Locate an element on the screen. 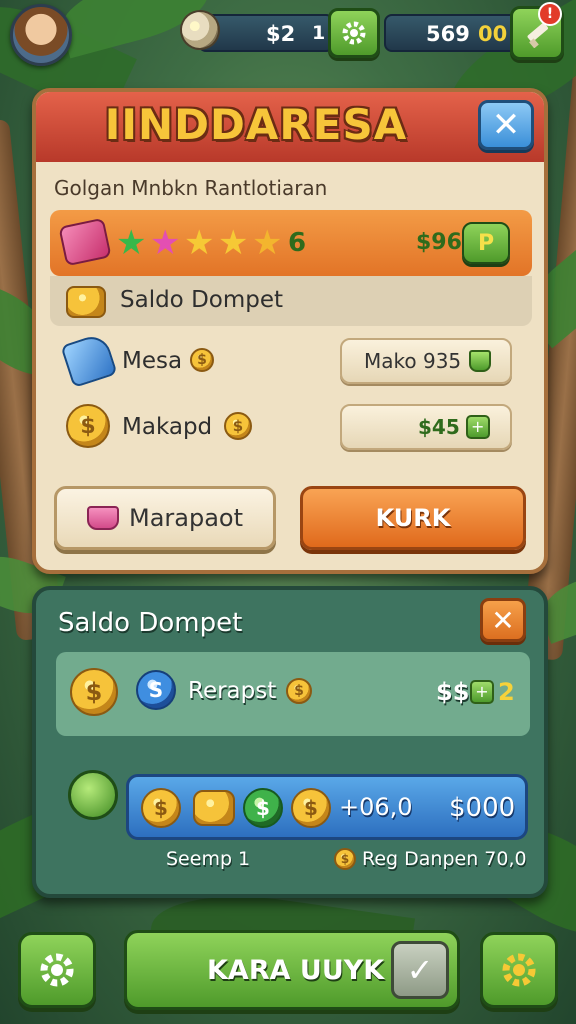 This screenshot has width=576, height=1024. item2-button-label: $45 is located at coordinates (439, 427).